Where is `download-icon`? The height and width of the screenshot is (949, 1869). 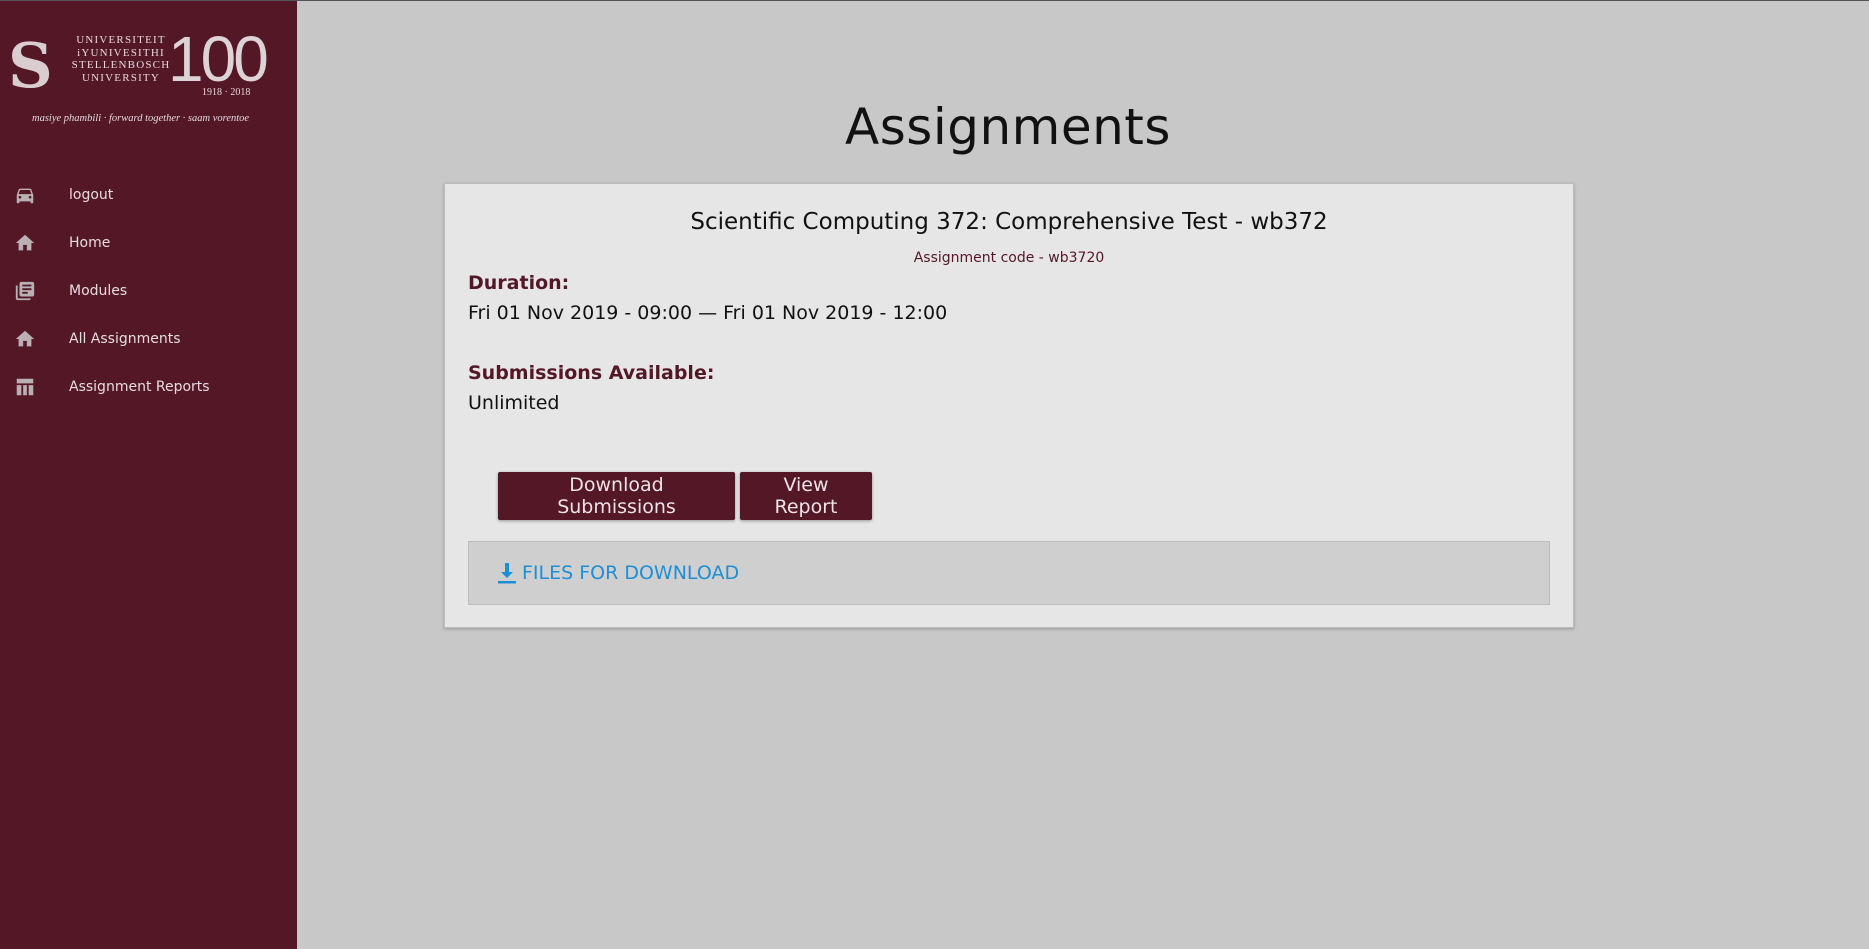
download-icon is located at coordinates (507, 573).